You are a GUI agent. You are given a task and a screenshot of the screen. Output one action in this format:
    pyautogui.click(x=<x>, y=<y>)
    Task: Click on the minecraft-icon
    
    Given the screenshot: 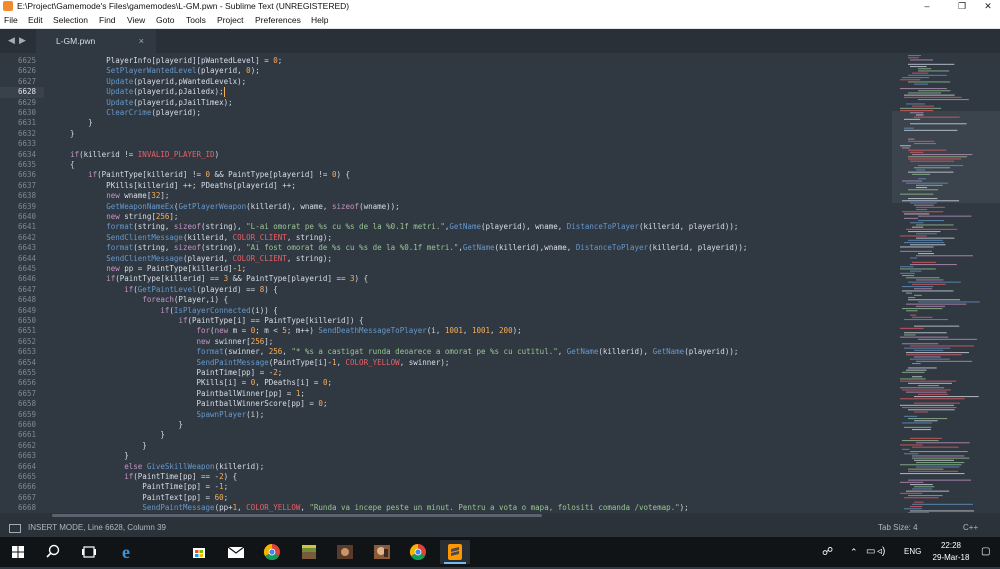 What is the action you would take?
    pyautogui.click(x=309, y=552)
    